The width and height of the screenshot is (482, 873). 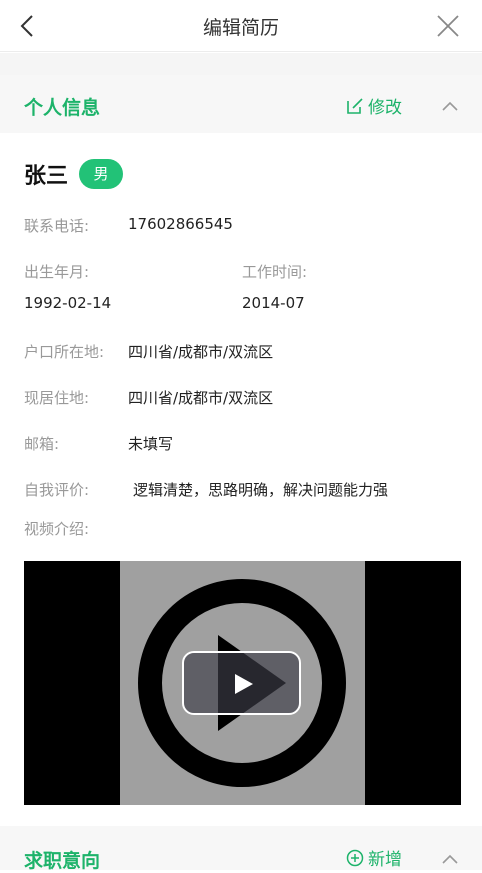 What do you see at coordinates (62, 861) in the screenshot?
I see `job-intent-title: 求职意向` at bounding box center [62, 861].